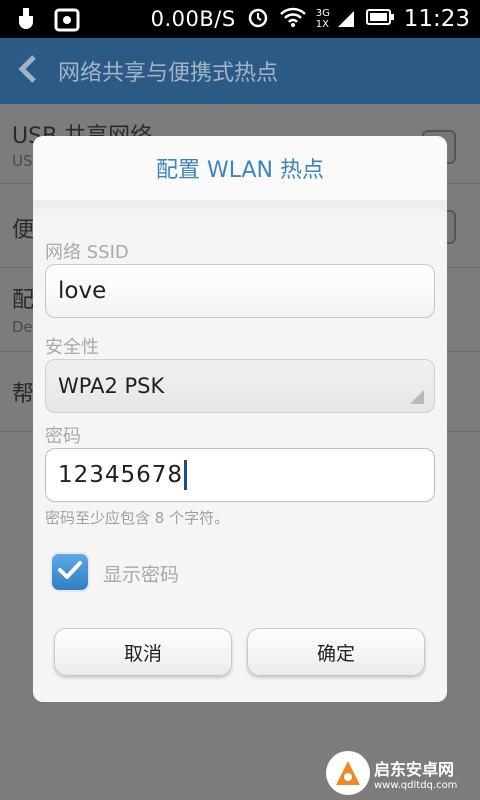 The width and height of the screenshot is (480, 800). I want to click on dialog-title: 配置 WLAN 热点, so click(239, 170).